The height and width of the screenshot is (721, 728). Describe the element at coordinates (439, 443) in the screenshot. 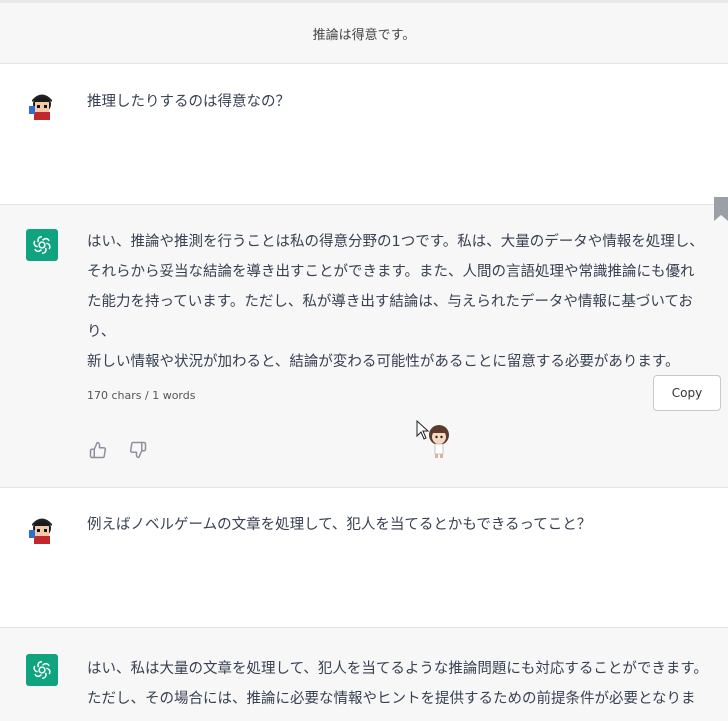

I see `character-sprite-icon` at that location.